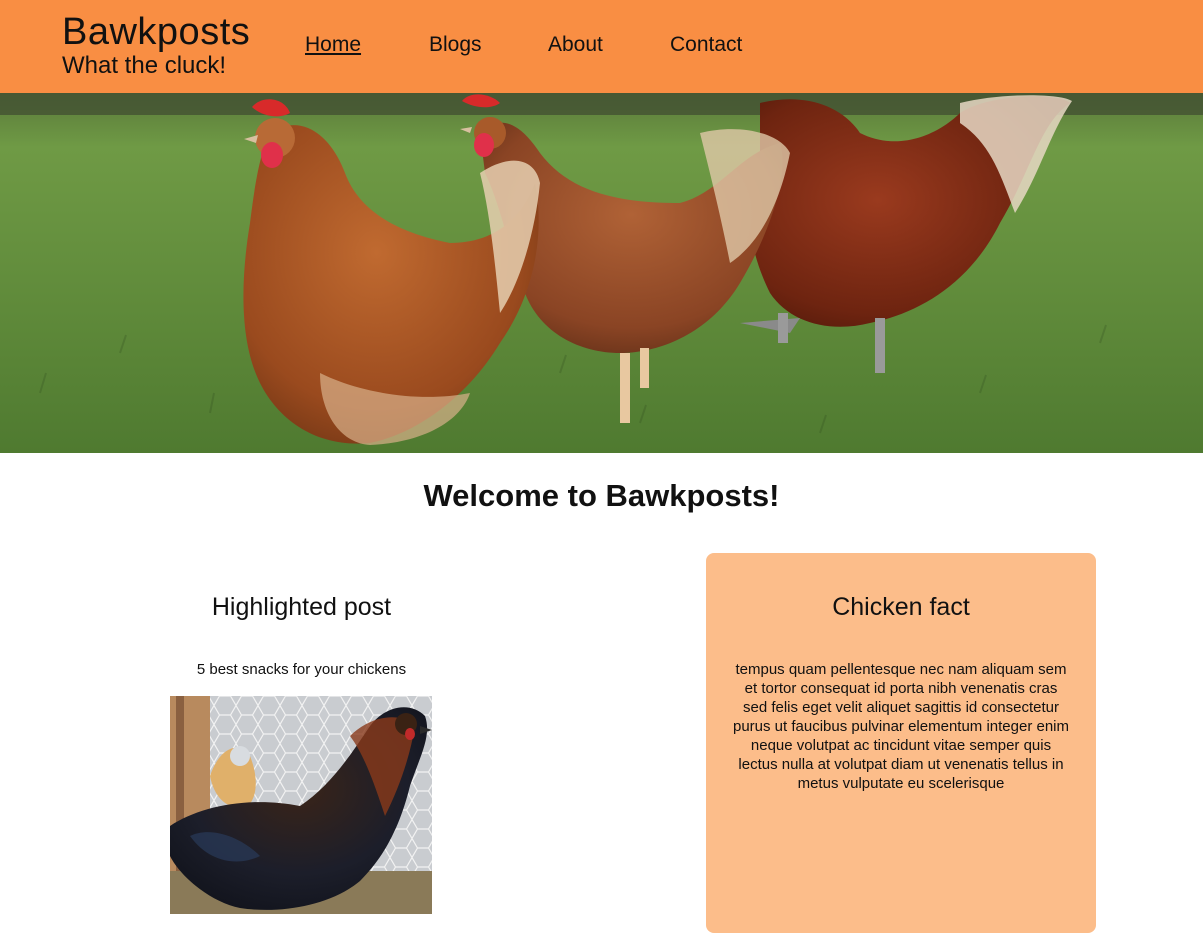 The image size is (1203, 933). I want to click on nav-blogs-link: Blogs, so click(455, 45).